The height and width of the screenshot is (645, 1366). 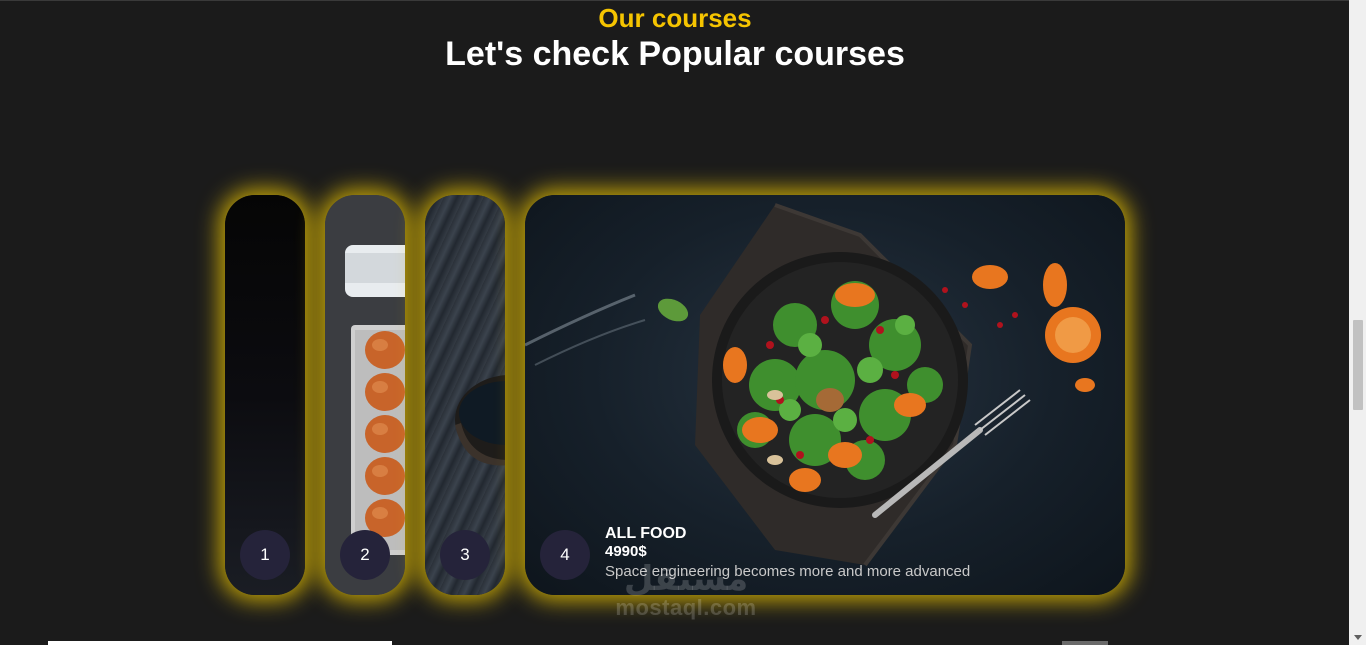 What do you see at coordinates (565, 555) in the screenshot?
I see `card-number-badge: 4` at bounding box center [565, 555].